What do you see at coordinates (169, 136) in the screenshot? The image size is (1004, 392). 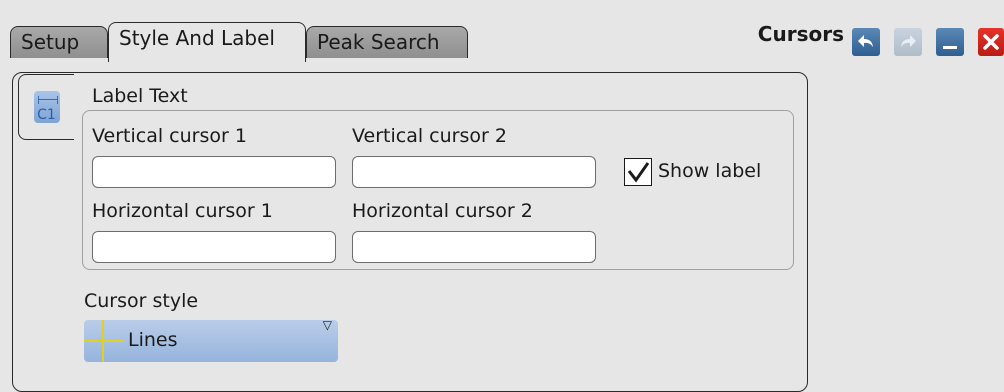 I see `vertical-cursor-1-label: Vertical cursor 1` at bounding box center [169, 136].